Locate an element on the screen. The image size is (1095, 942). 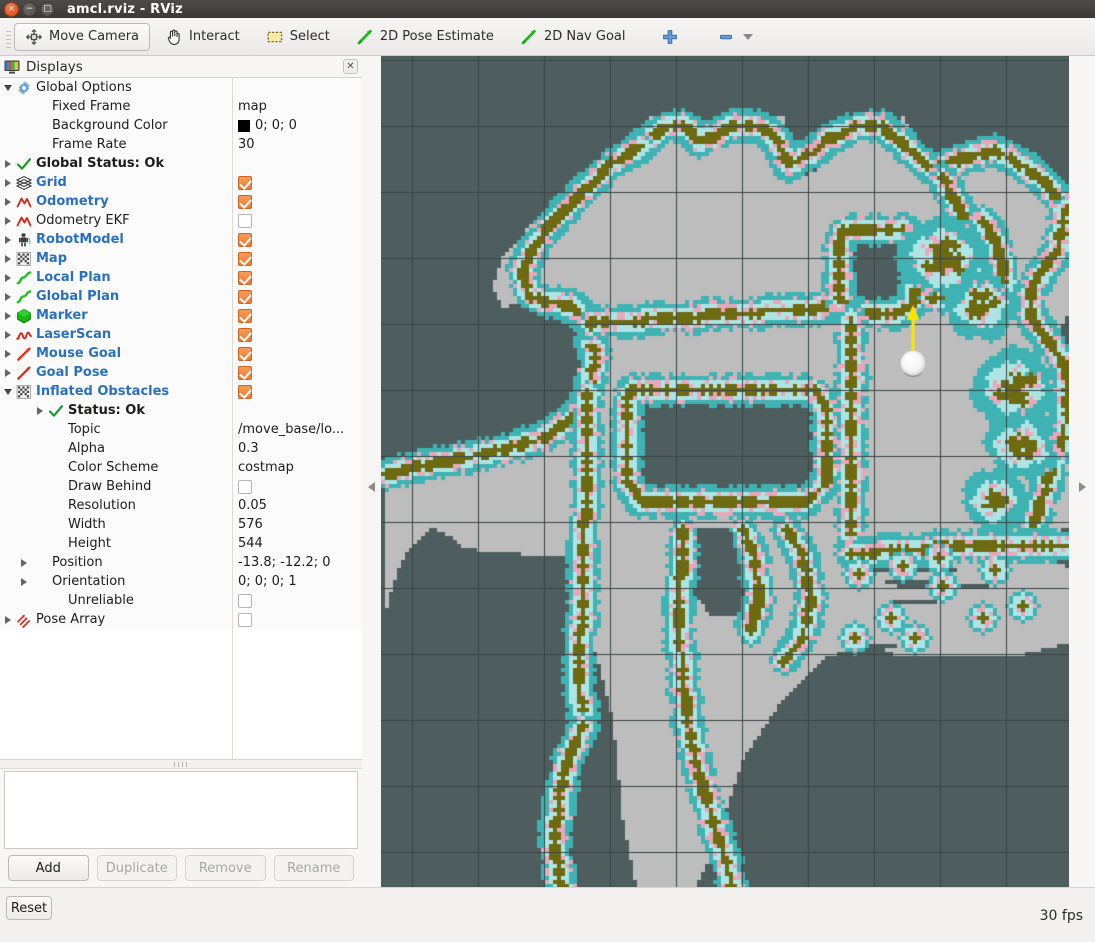
tree-row-width: Width 576 is located at coordinates (181, 524).